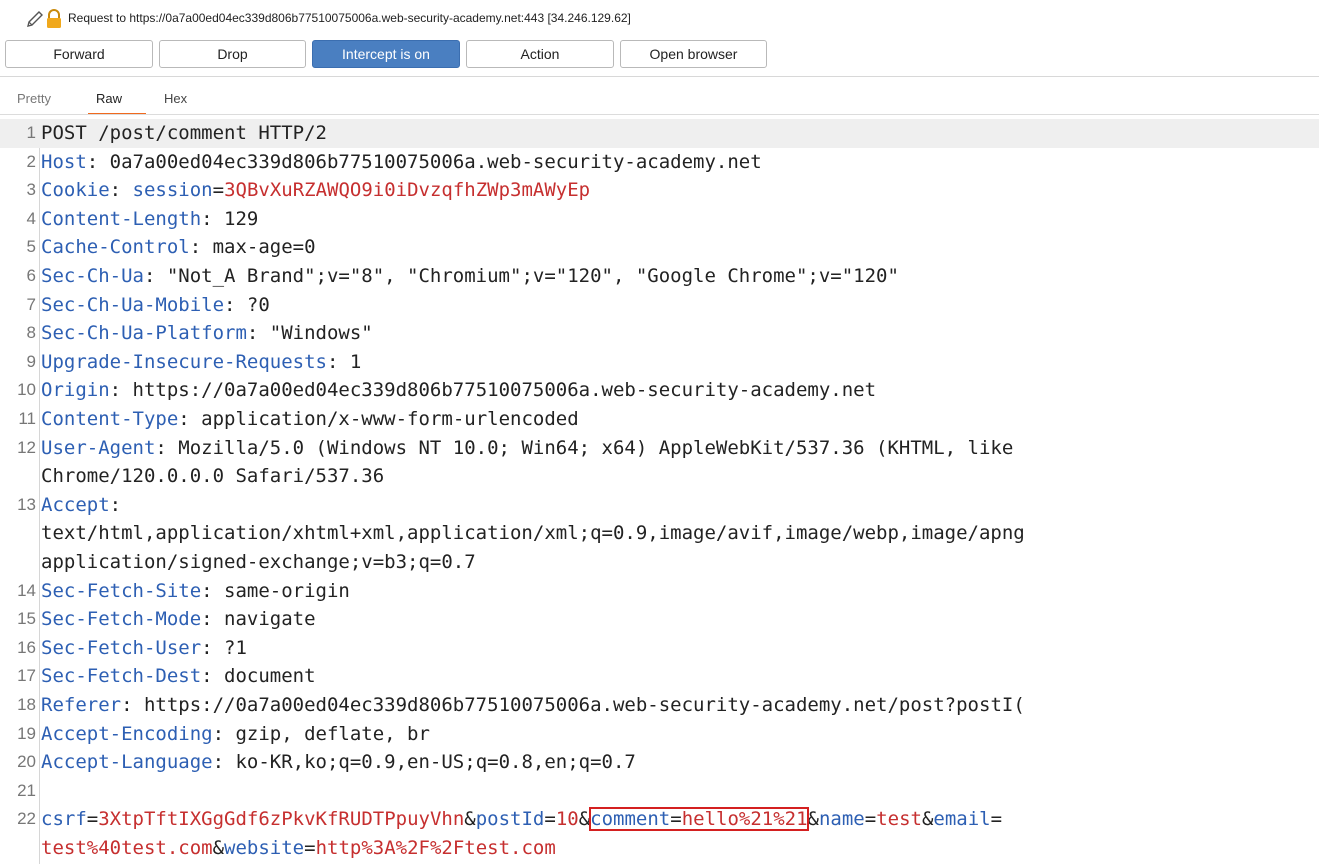 The height and width of the screenshot is (864, 1319). Describe the element at coordinates (26, 676) in the screenshot. I see `line-number: 17` at that location.